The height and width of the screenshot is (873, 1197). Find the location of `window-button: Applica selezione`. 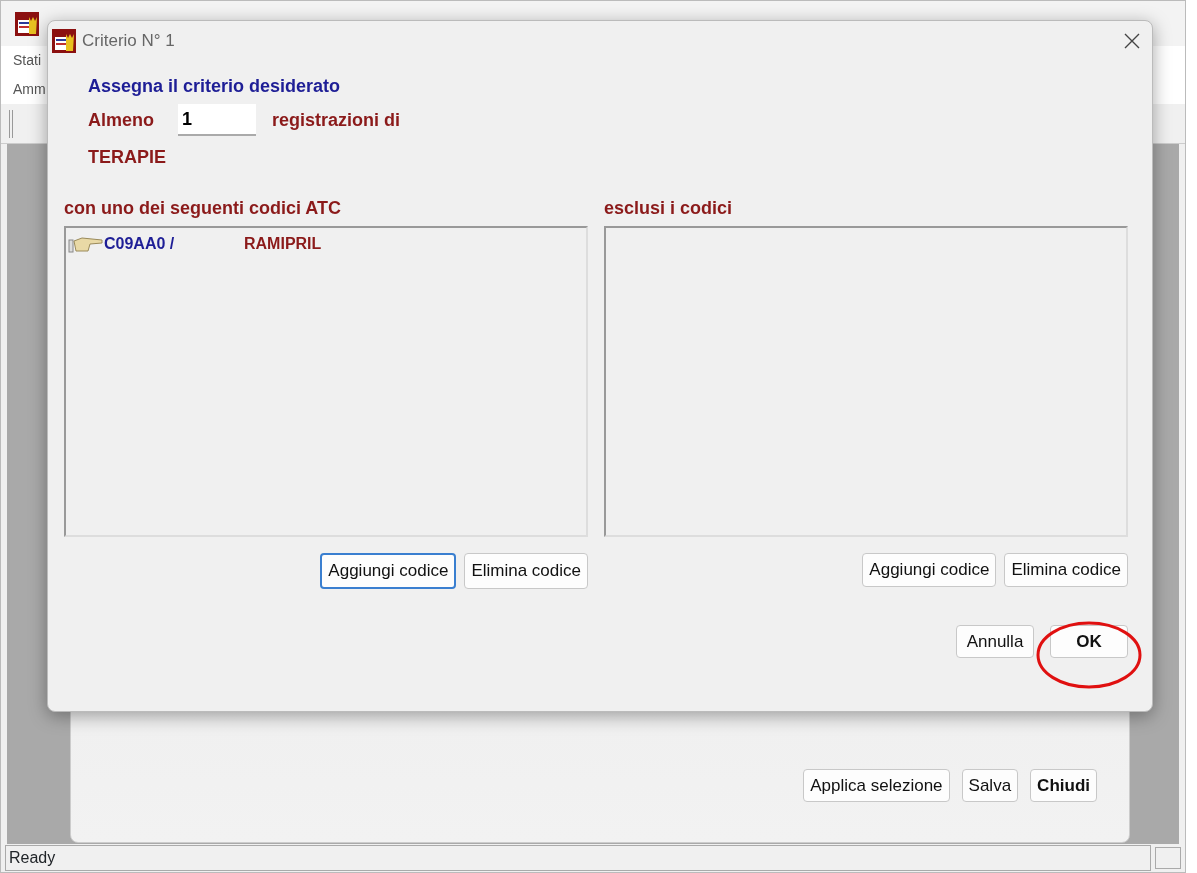

window-button: Applica selezione is located at coordinates (876, 785).